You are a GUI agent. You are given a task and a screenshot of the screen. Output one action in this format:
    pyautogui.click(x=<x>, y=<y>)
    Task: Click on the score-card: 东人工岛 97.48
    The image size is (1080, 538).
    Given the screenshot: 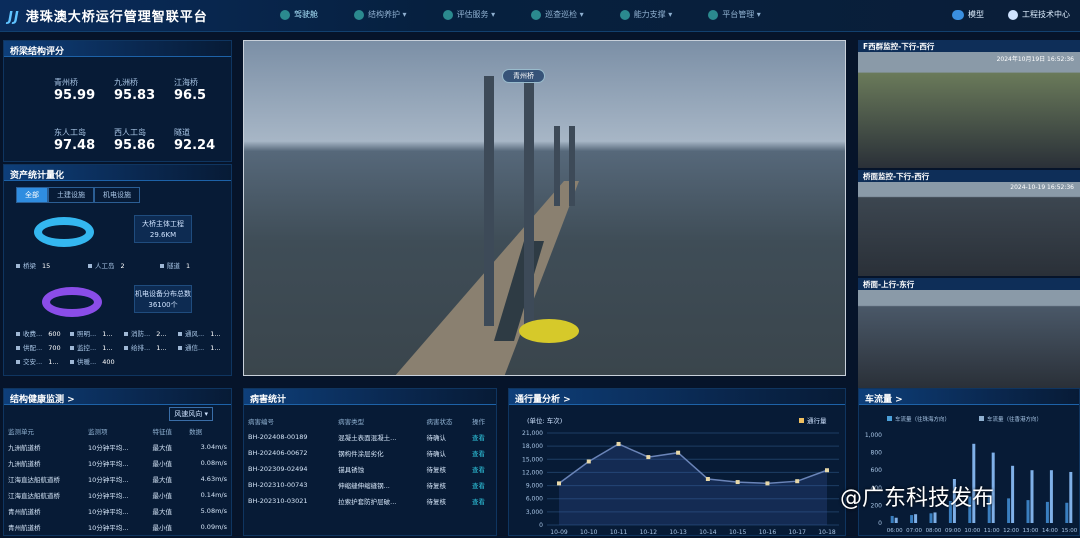 What is the action you would take?
    pyautogui.click(x=84, y=140)
    